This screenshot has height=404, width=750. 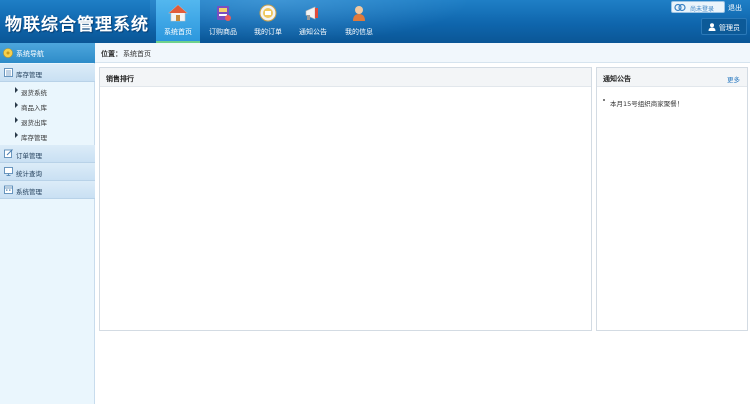 I want to click on megaphone-icon, so click(x=311, y=13).